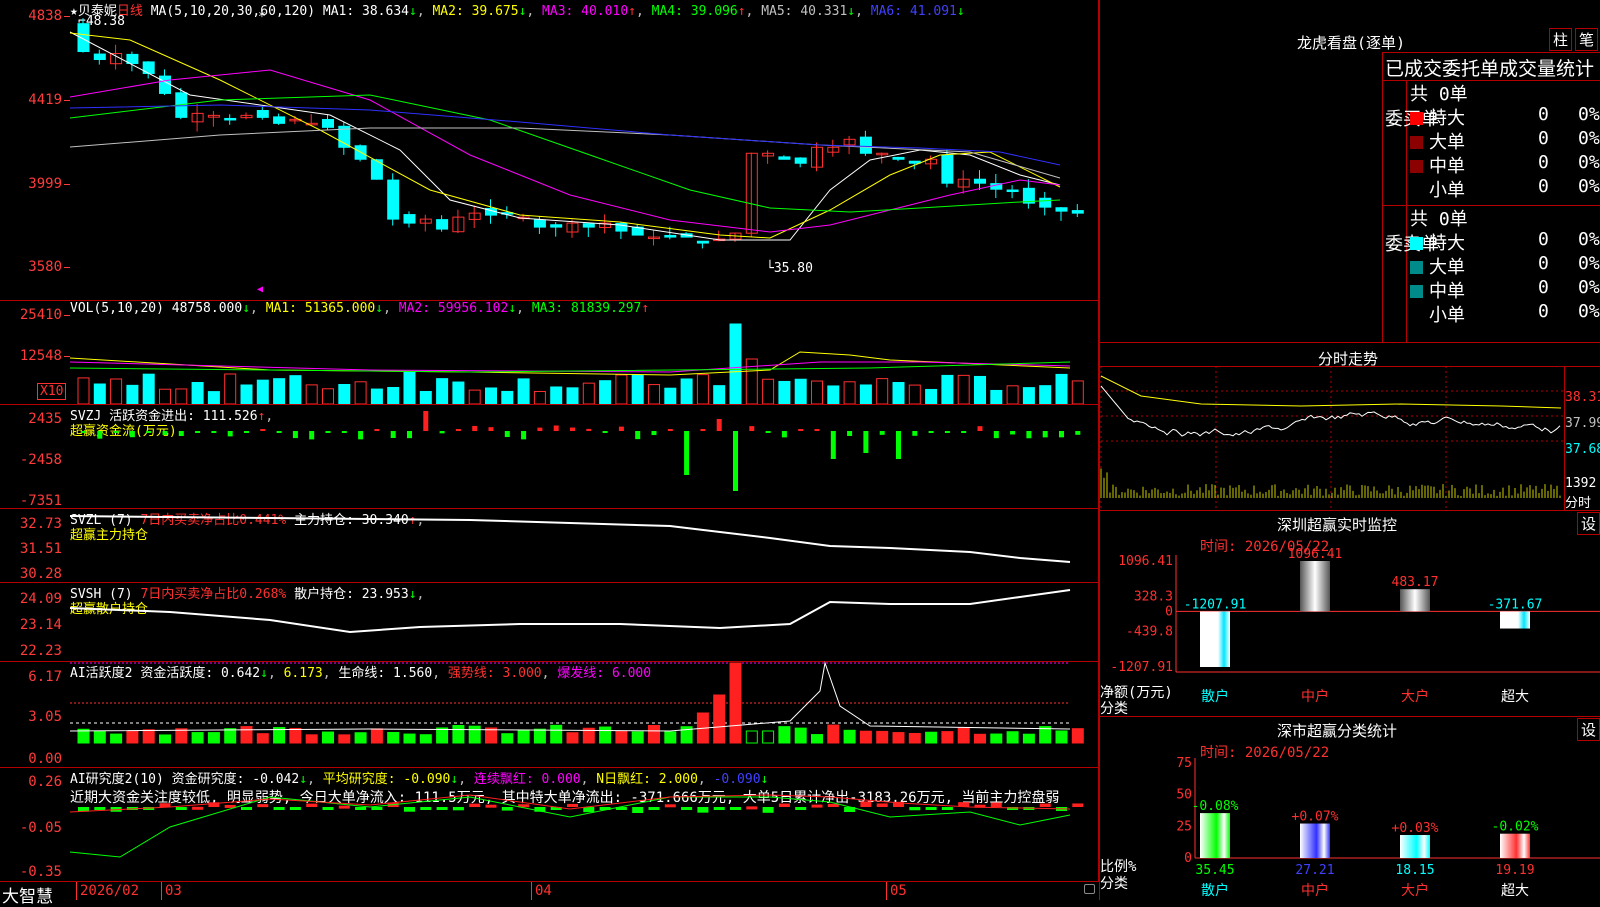 The width and height of the screenshot is (1600, 907). What do you see at coordinates (1145, 561) in the screenshot?
I see `monitor-tick: 1096.41` at bounding box center [1145, 561].